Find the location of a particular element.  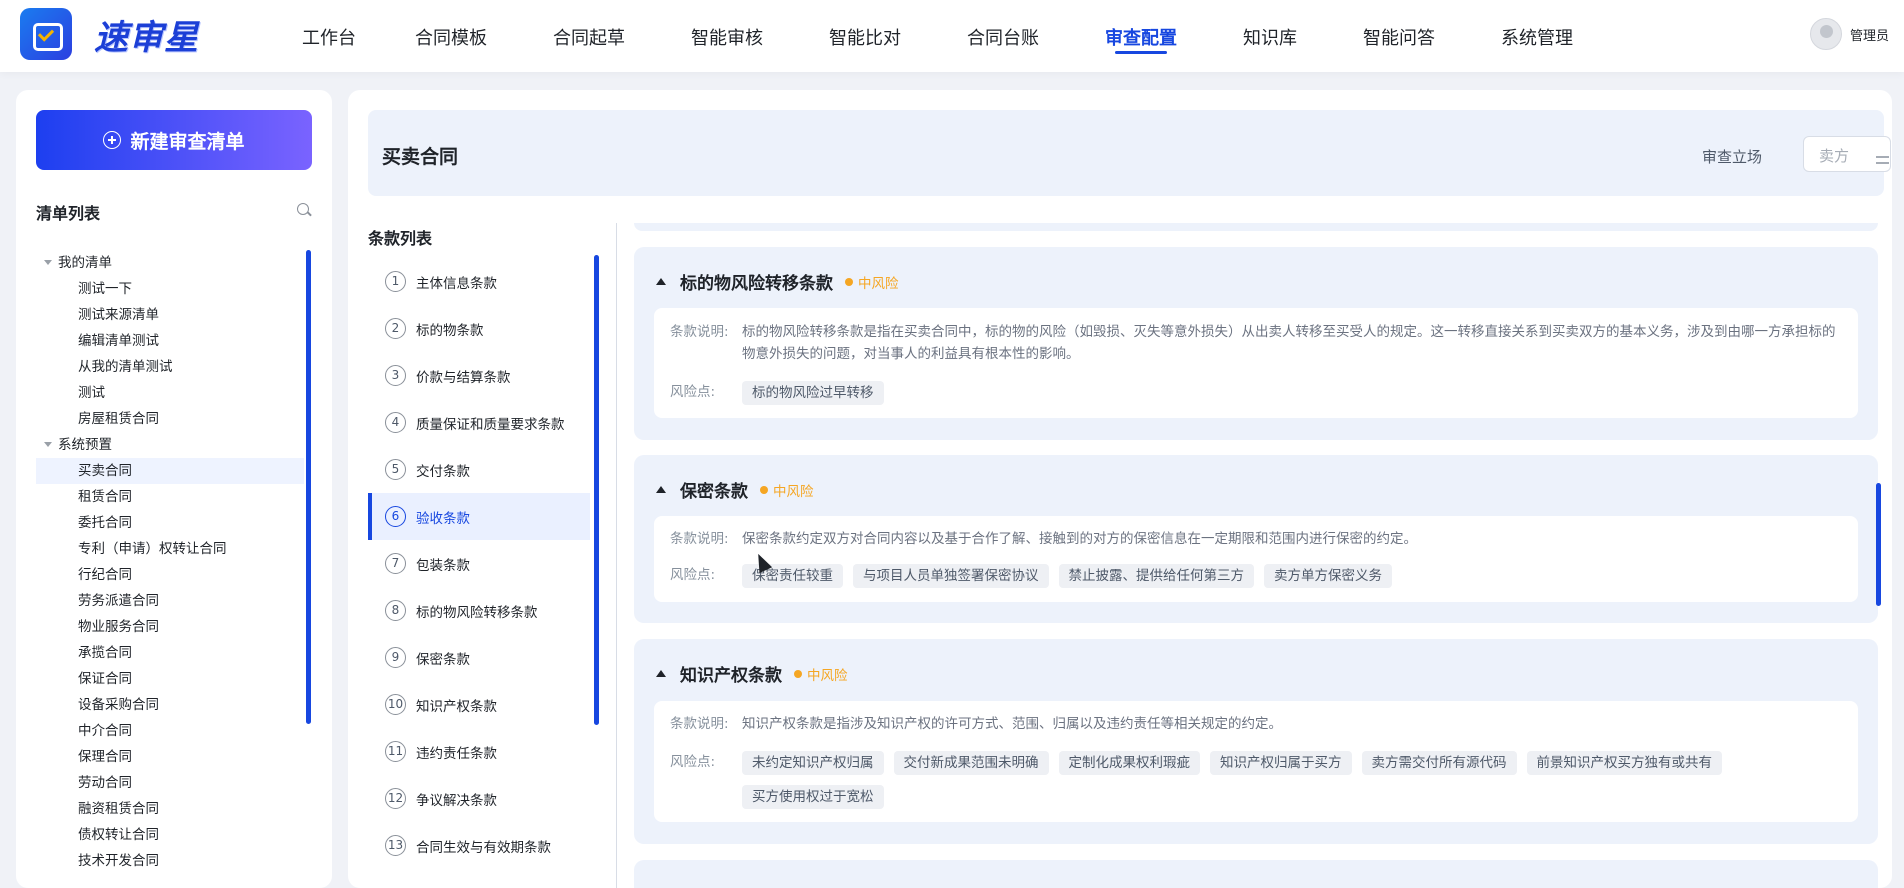

clause-item: 12 争议解决条款 is located at coordinates (479, 798).